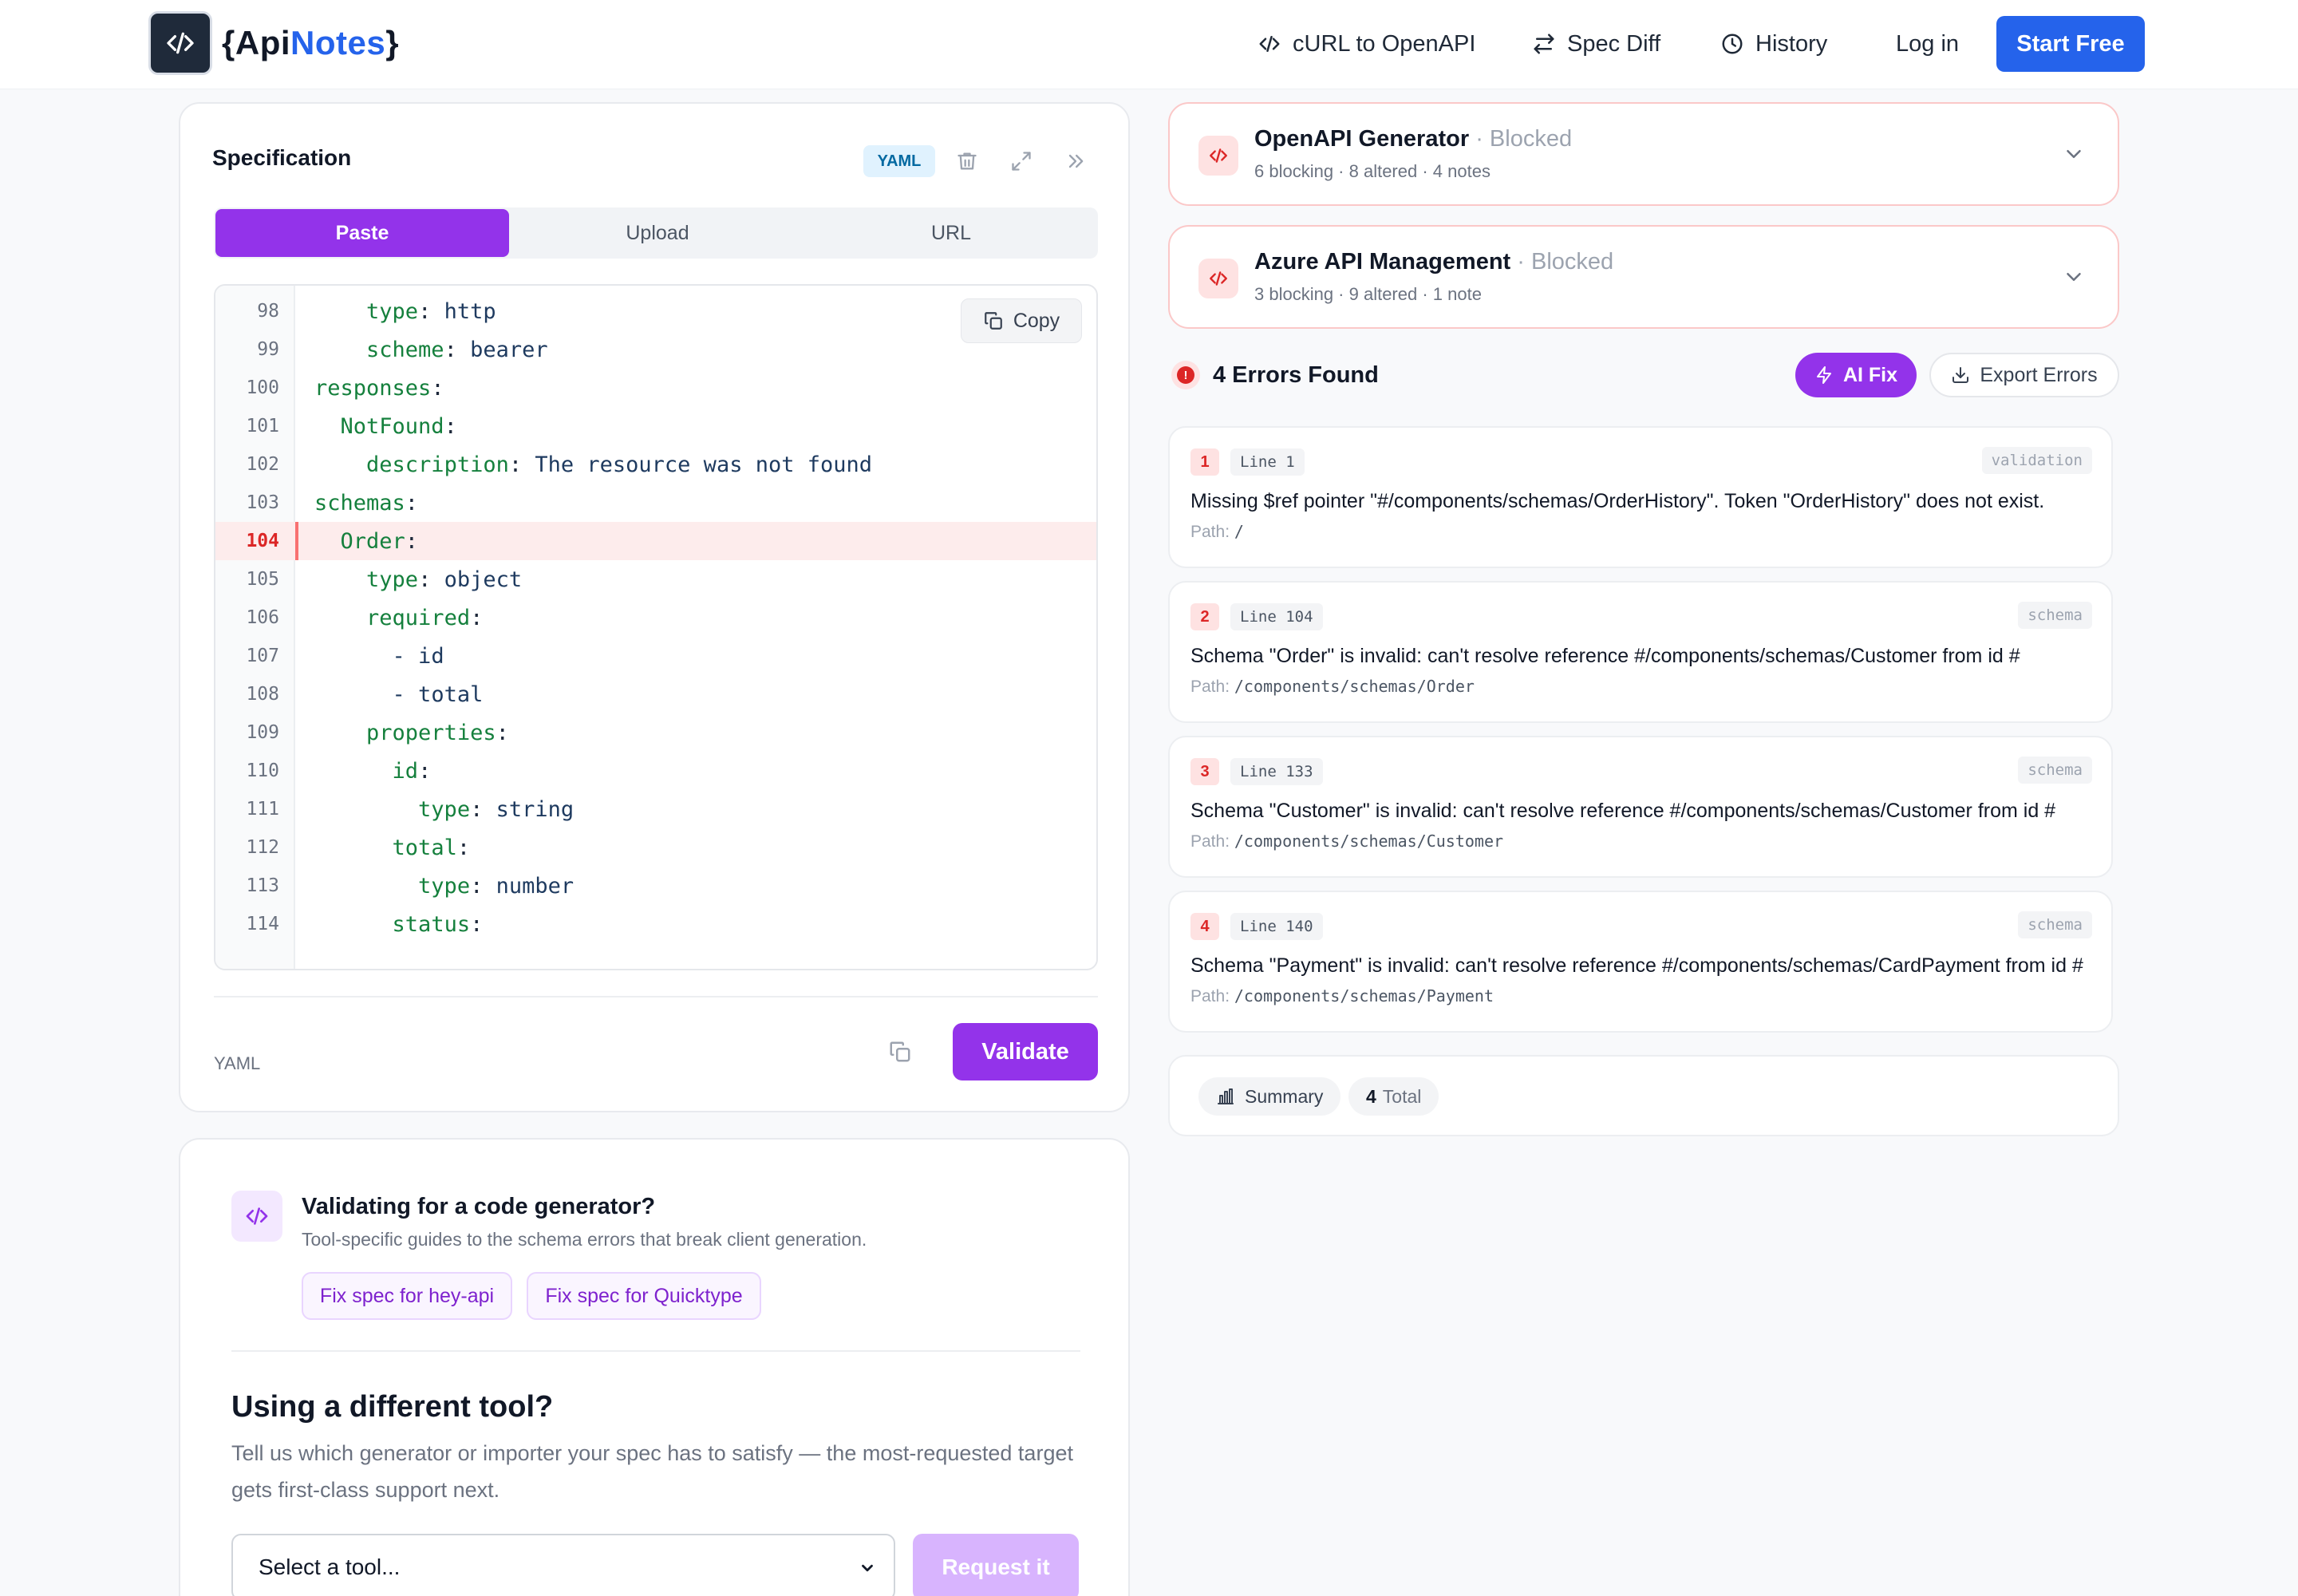 The image size is (2298, 1596). I want to click on error-type-badge: validation, so click(2036, 460).